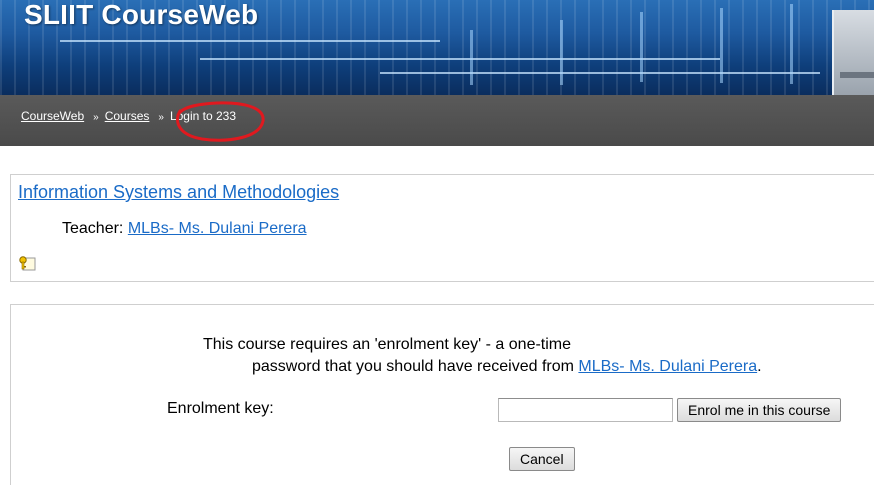 The image size is (874, 485). What do you see at coordinates (220, 408) in the screenshot?
I see `enrolment-key-label: Enrolment key:` at bounding box center [220, 408].